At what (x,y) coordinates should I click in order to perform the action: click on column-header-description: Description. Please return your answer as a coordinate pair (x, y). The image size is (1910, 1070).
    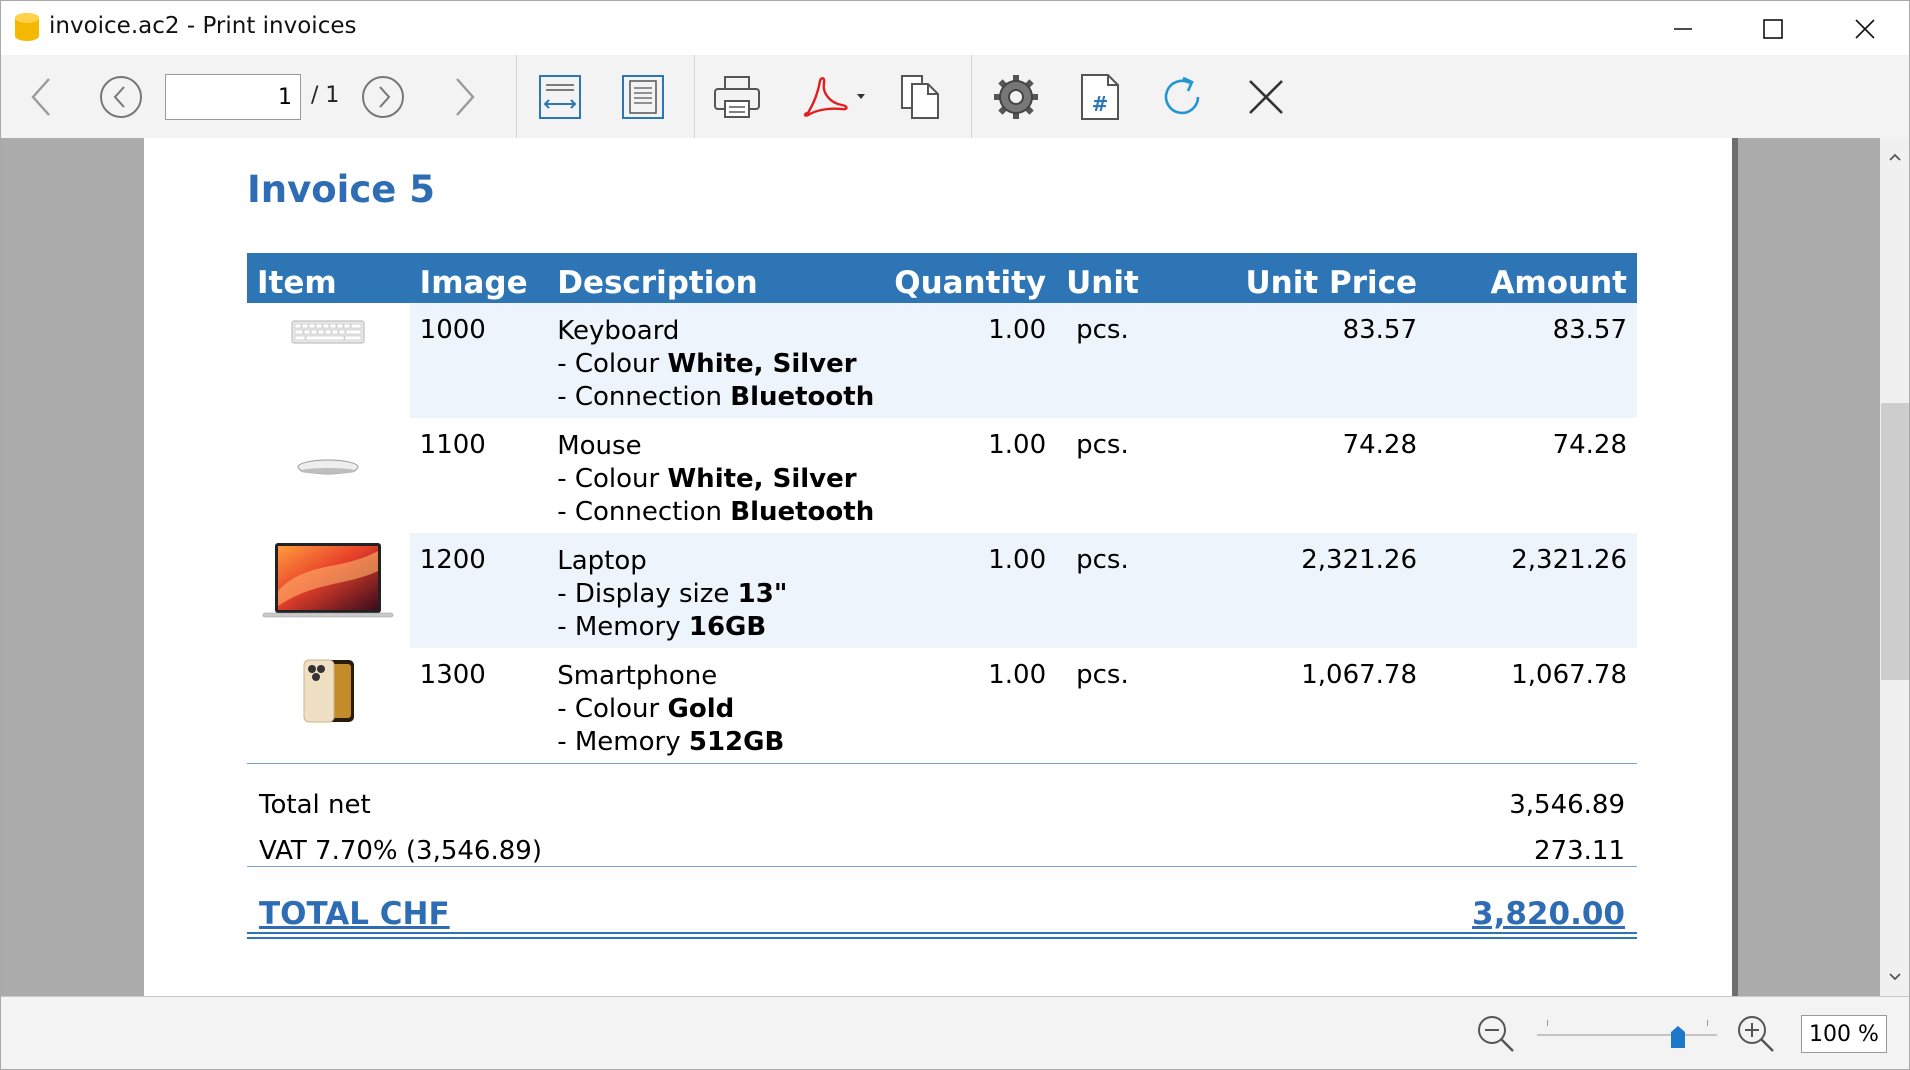
    Looking at the image, I should click on (716, 278).